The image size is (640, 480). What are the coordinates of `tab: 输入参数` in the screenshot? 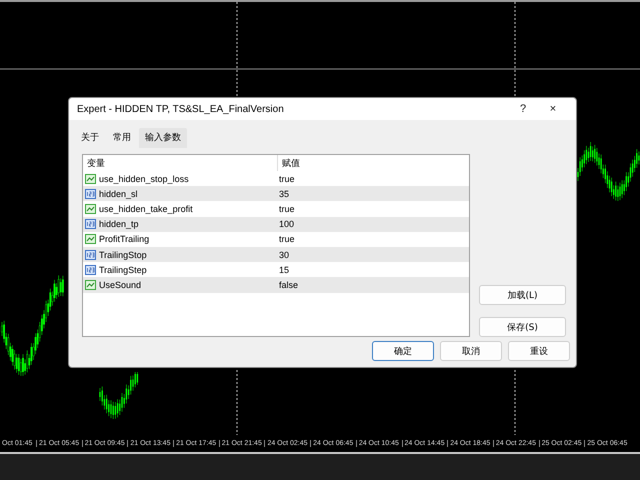 It's located at (163, 138).